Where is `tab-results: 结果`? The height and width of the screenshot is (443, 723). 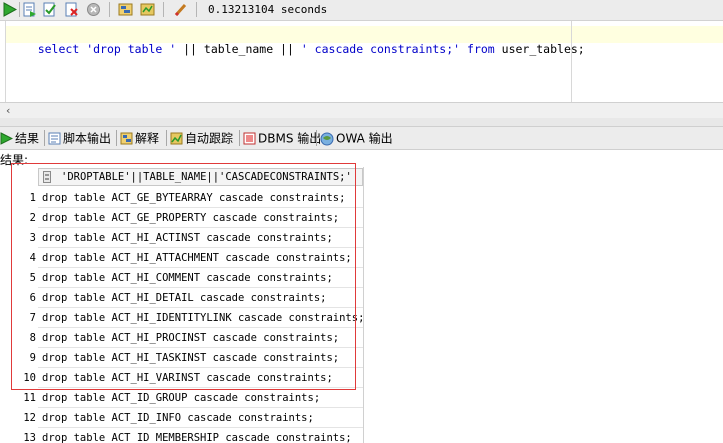 tab-results: 结果 is located at coordinates (19, 138).